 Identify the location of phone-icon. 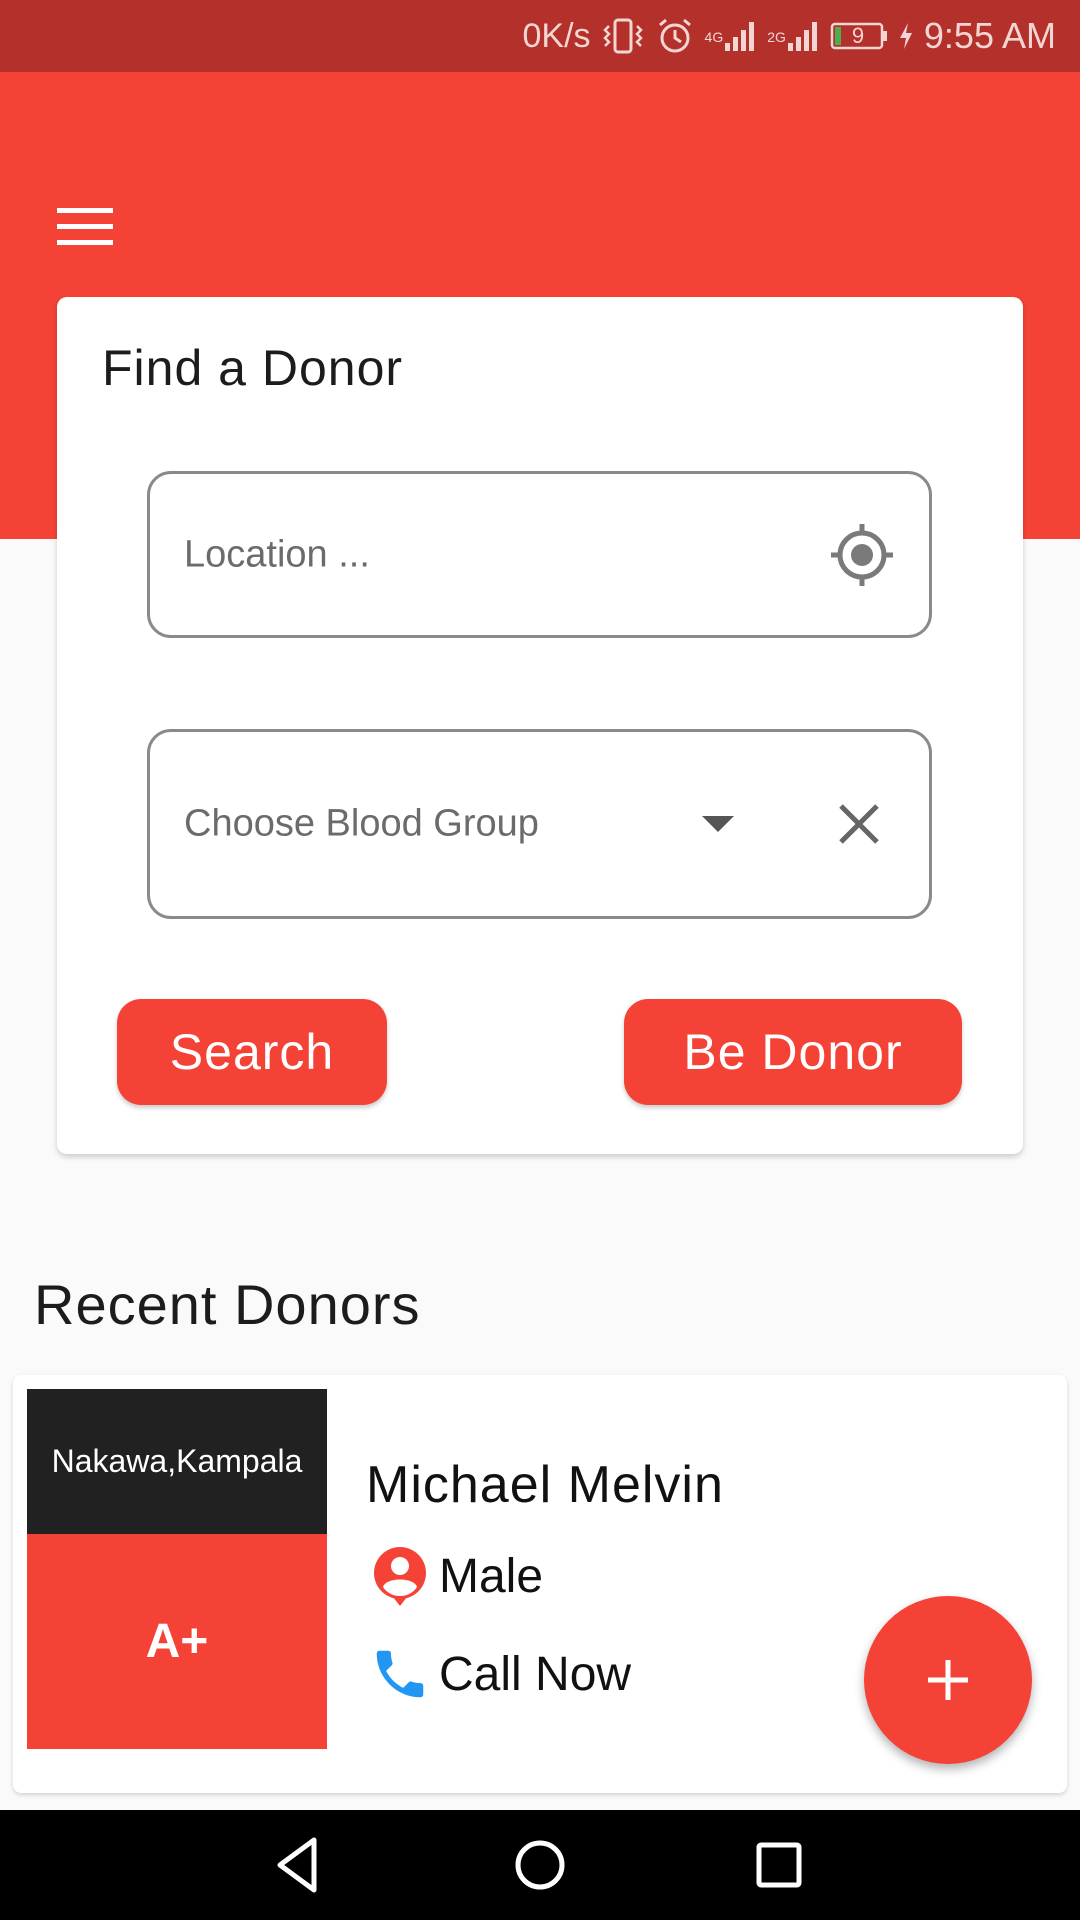
(400, 1674).